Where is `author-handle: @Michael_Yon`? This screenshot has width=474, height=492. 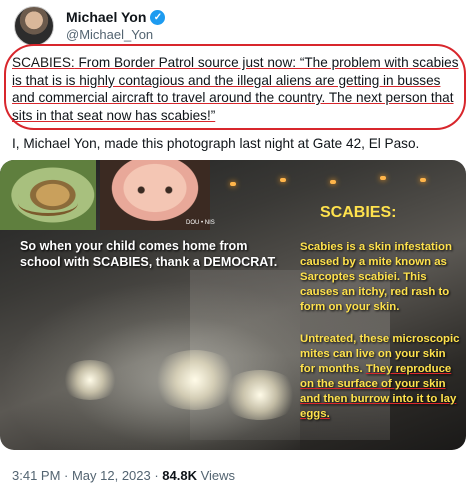 author-handle: @Michael_Yon is located at coordinates (109, 34).